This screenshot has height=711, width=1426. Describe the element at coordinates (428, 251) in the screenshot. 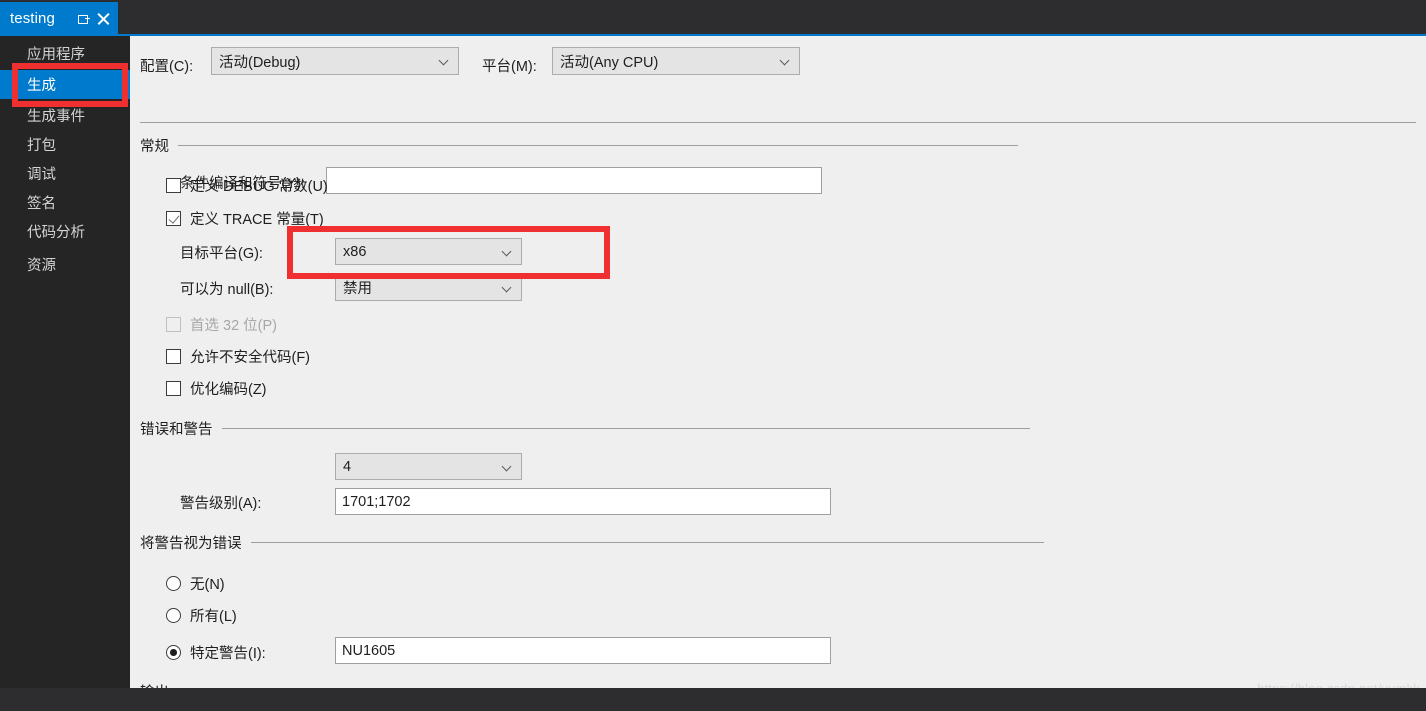

I see `target-platform-dropdown: x86` at that location.